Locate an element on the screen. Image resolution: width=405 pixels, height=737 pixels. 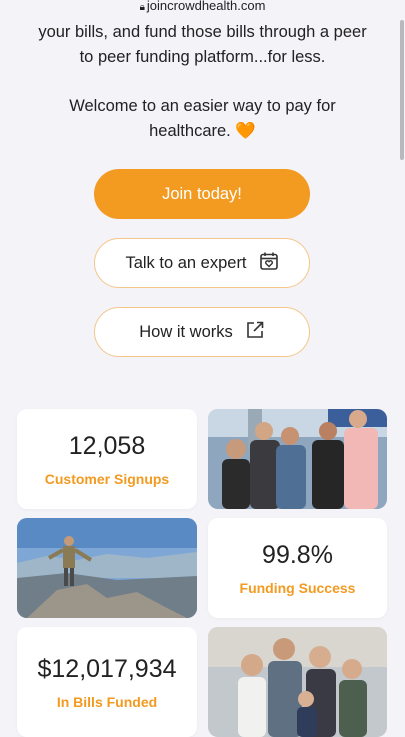
talk-to-expert-button: Talk to an expert is located at coordinates (202, 263).